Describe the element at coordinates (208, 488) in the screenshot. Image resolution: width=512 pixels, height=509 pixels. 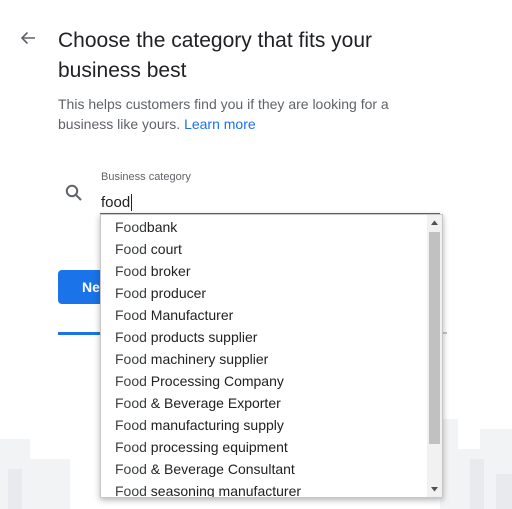
I see `suggestion-item: Food seasoning manufacturer` at that location.